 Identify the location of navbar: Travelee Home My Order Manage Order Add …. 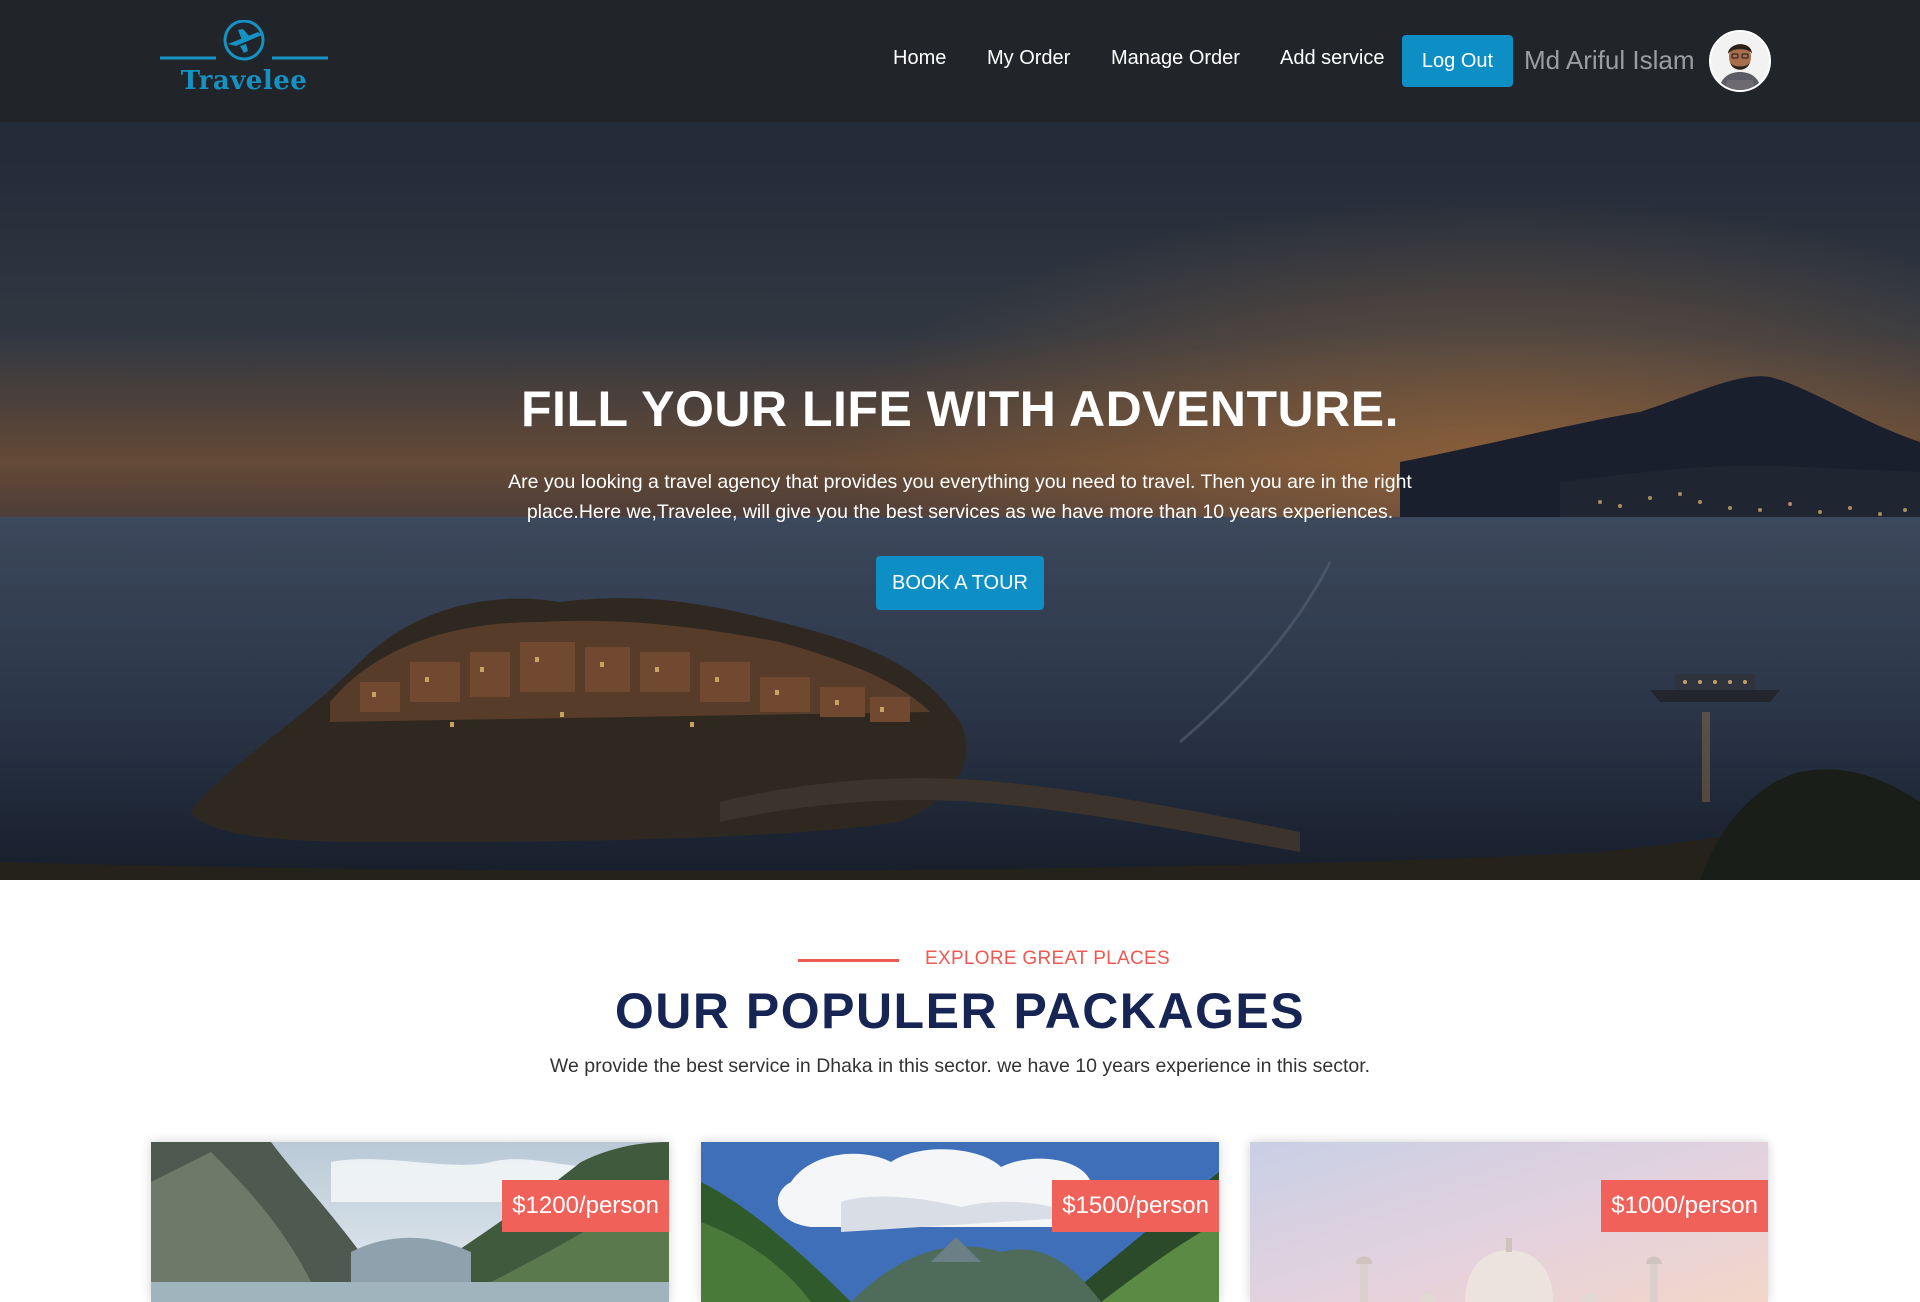
(960, 61).